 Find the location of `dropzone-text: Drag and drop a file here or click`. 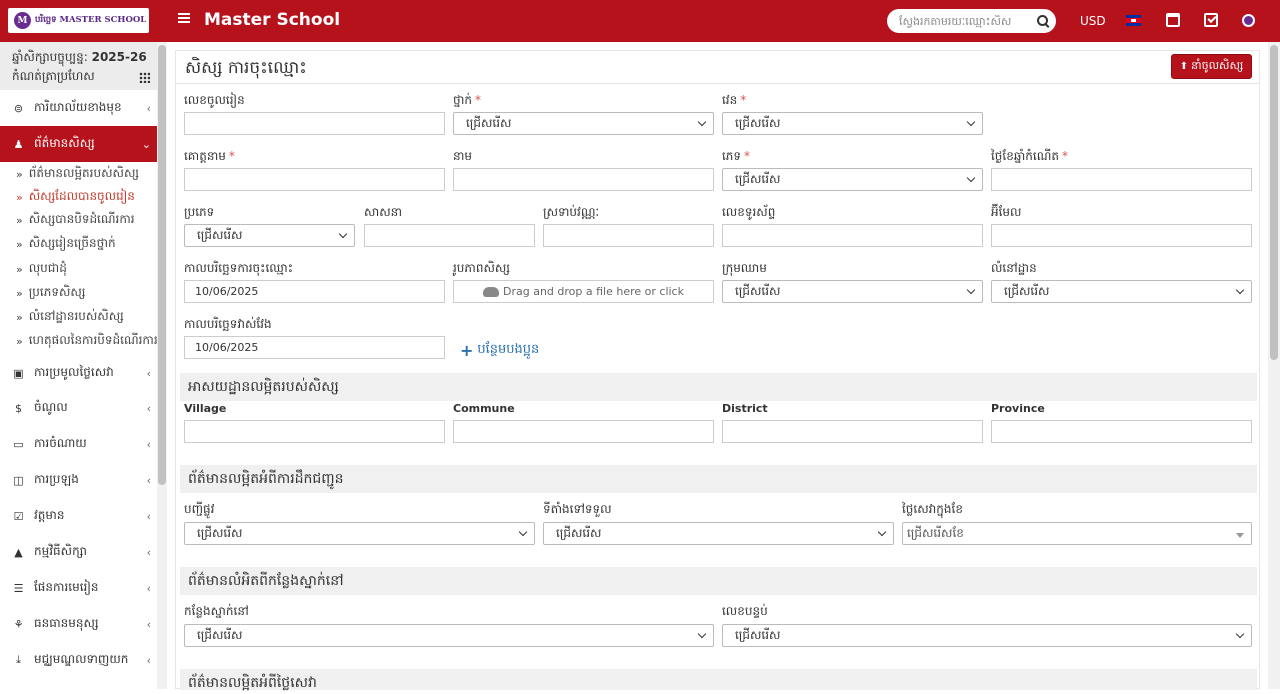

dropzone-text: Drag and drop a file here or click is located at coordinates (593, 291).